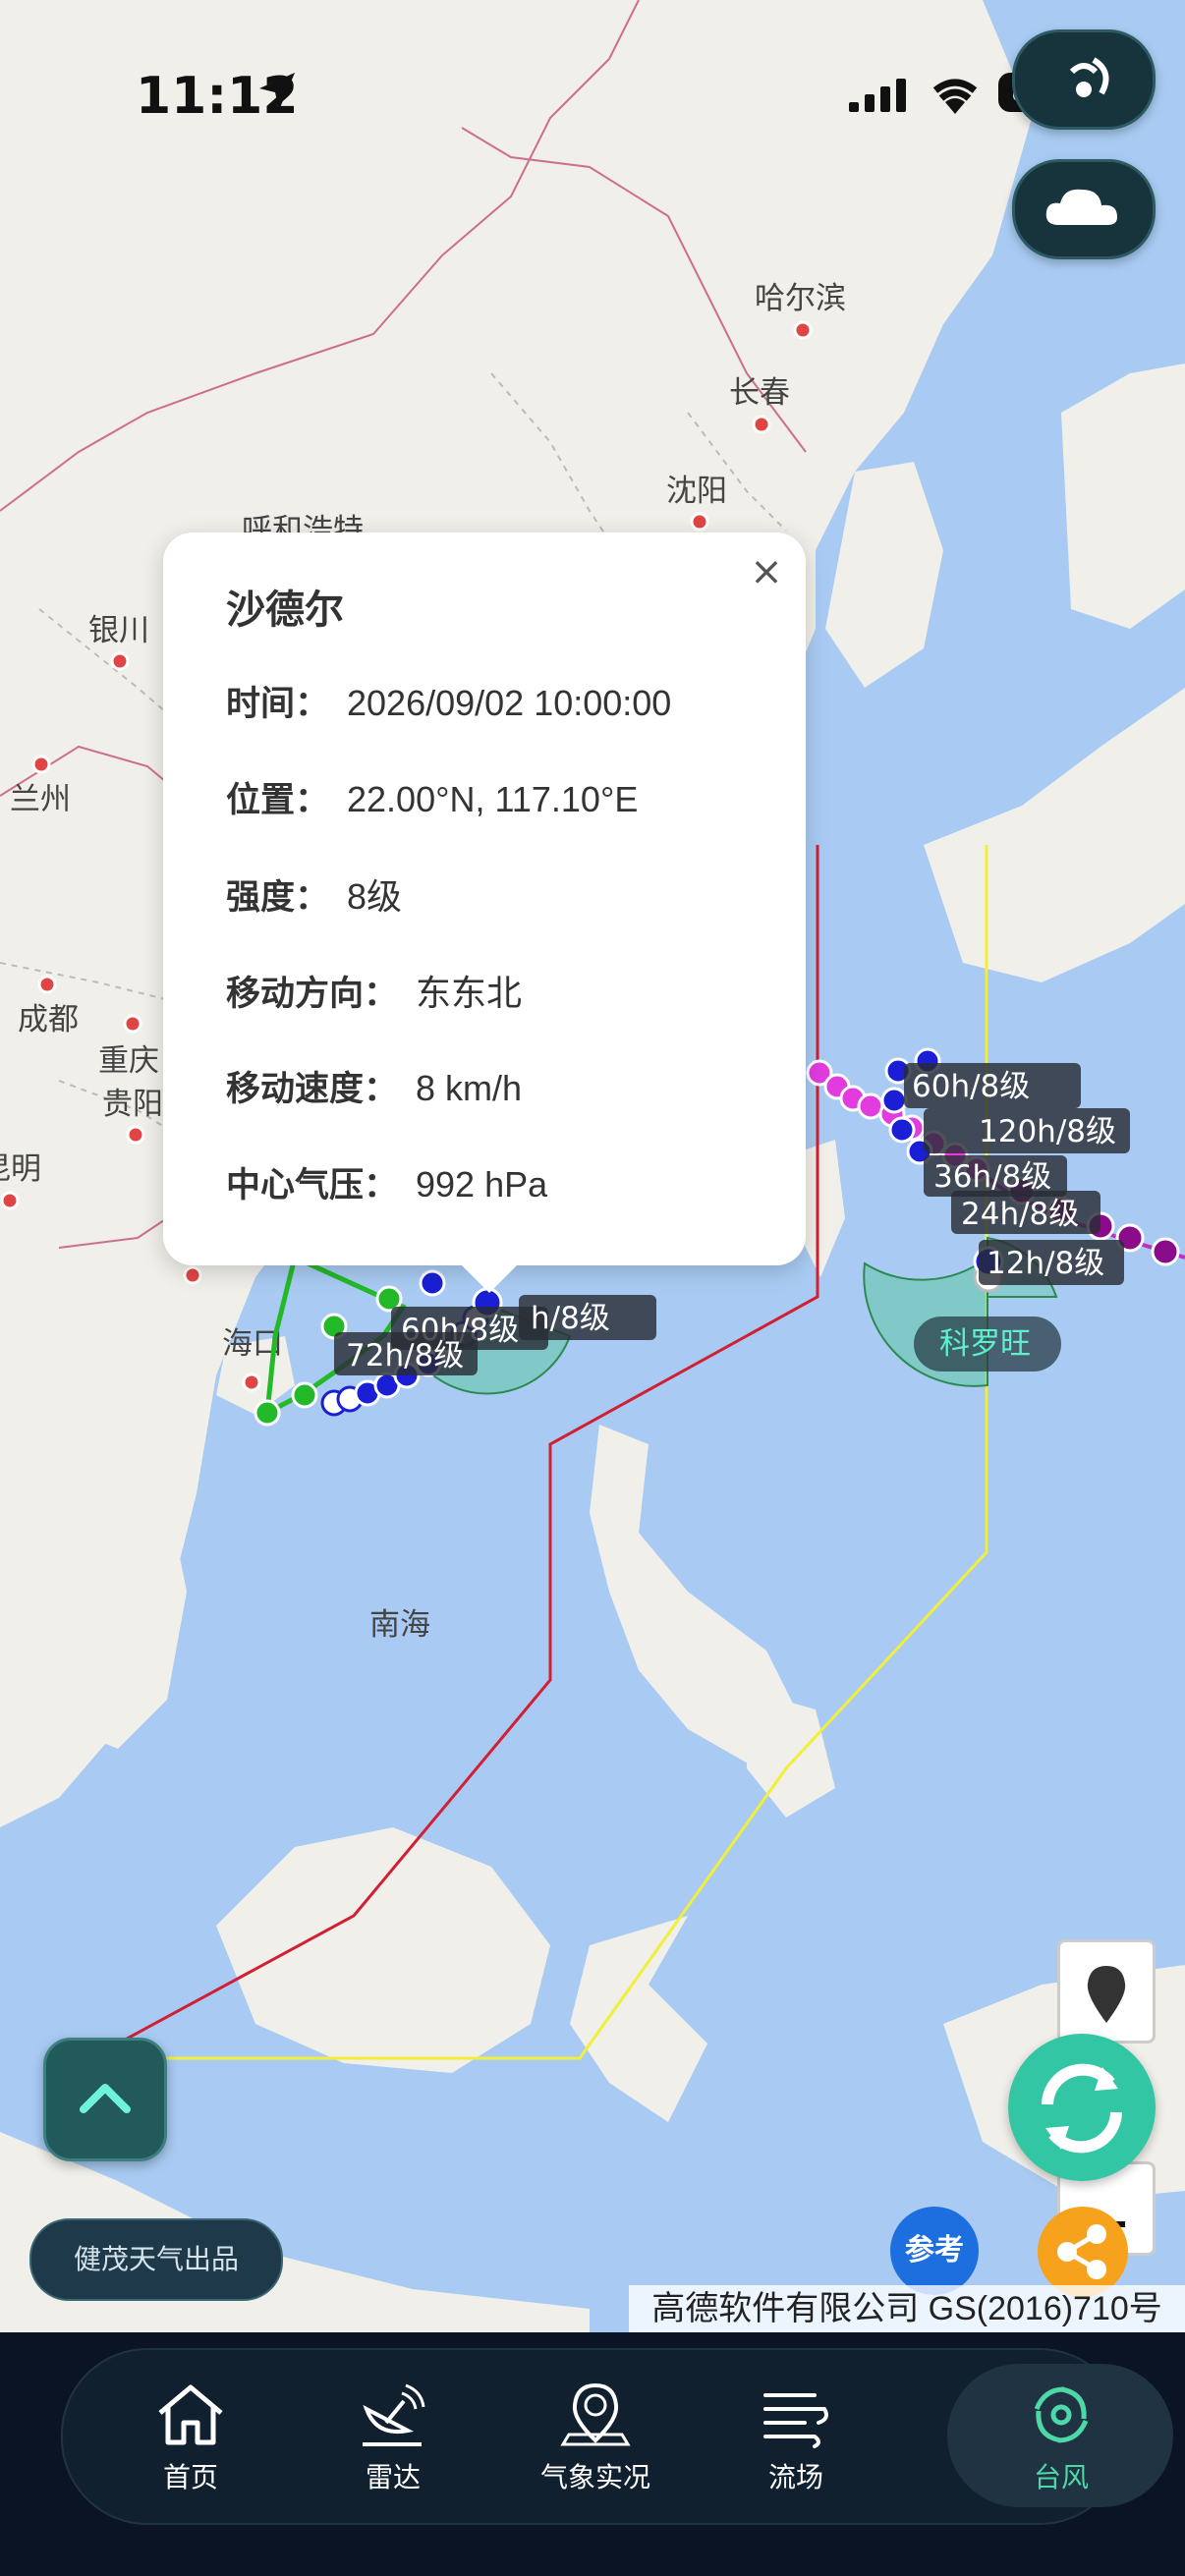  I want to click on popup-typhoon-name: 沙德尔, so click(285, 610).